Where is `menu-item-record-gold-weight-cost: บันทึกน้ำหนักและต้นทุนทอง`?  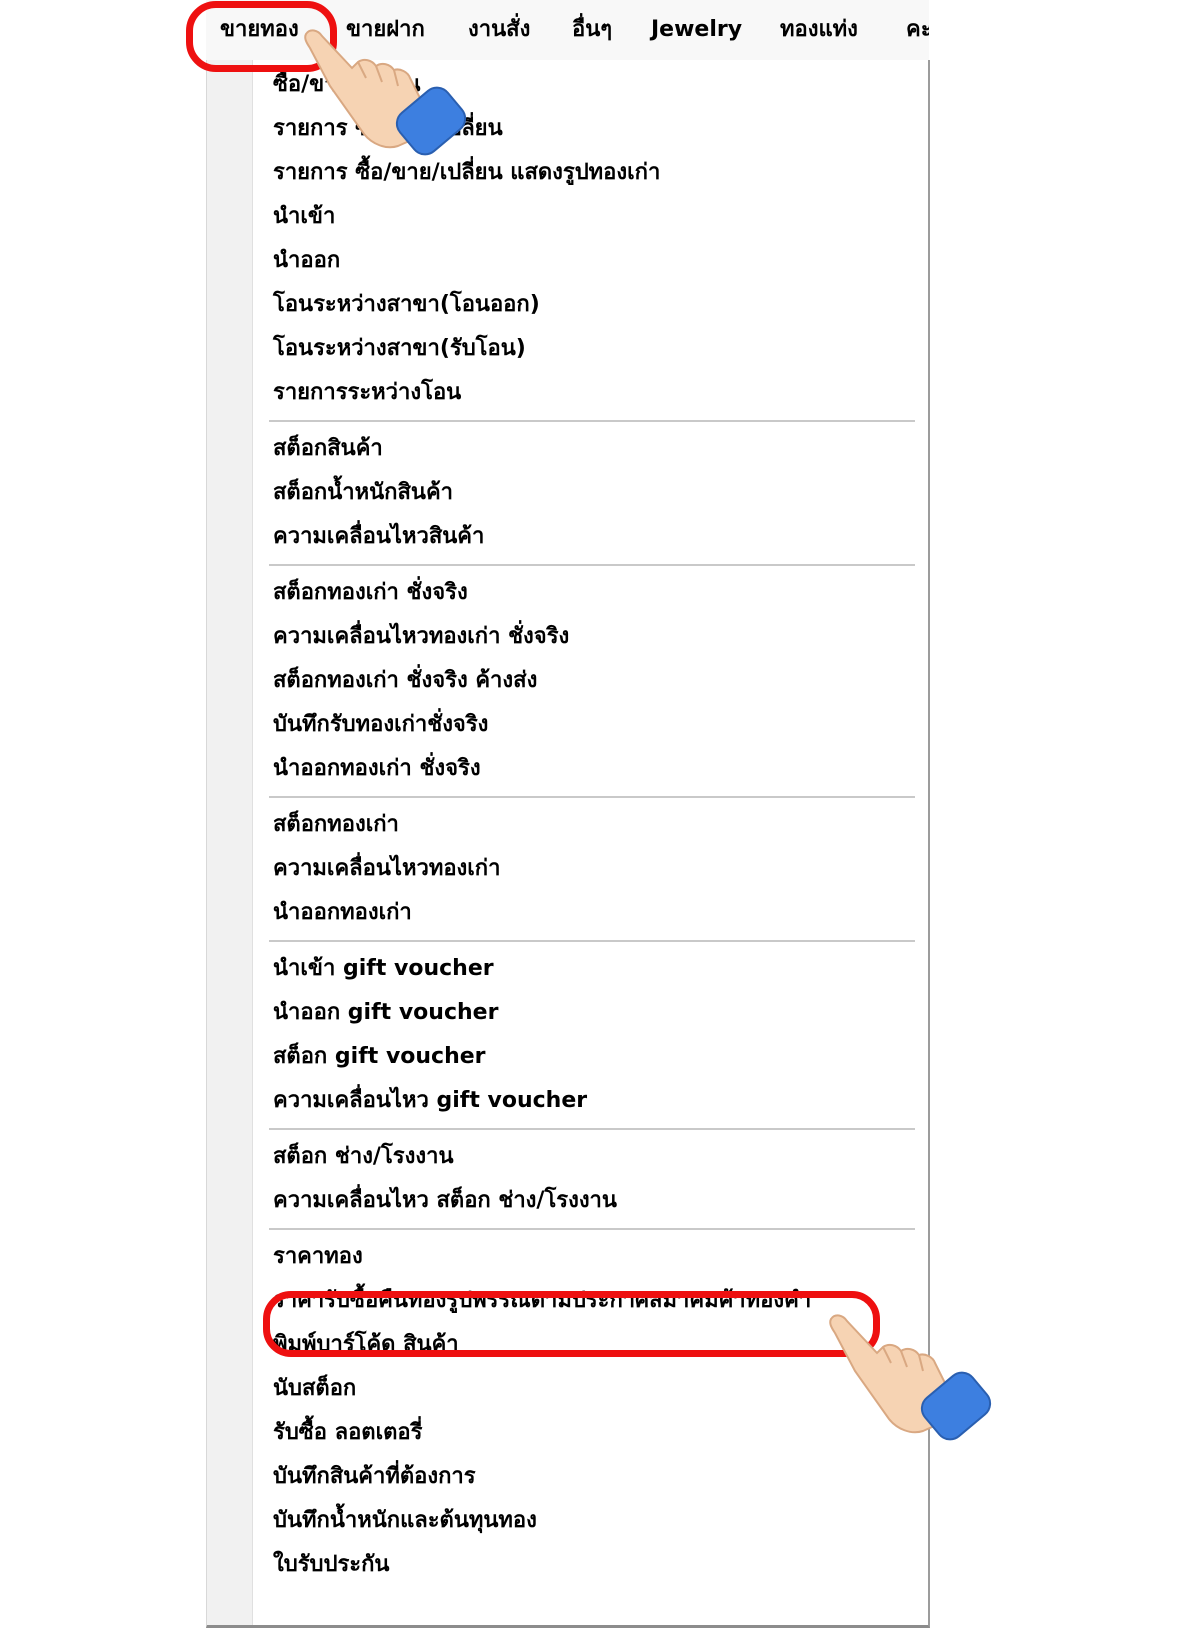
menu-item-record-gold-weight-cost: บันทึกน้ำหนักและต้นทุนทอง is located at coordinates (593, 1521).